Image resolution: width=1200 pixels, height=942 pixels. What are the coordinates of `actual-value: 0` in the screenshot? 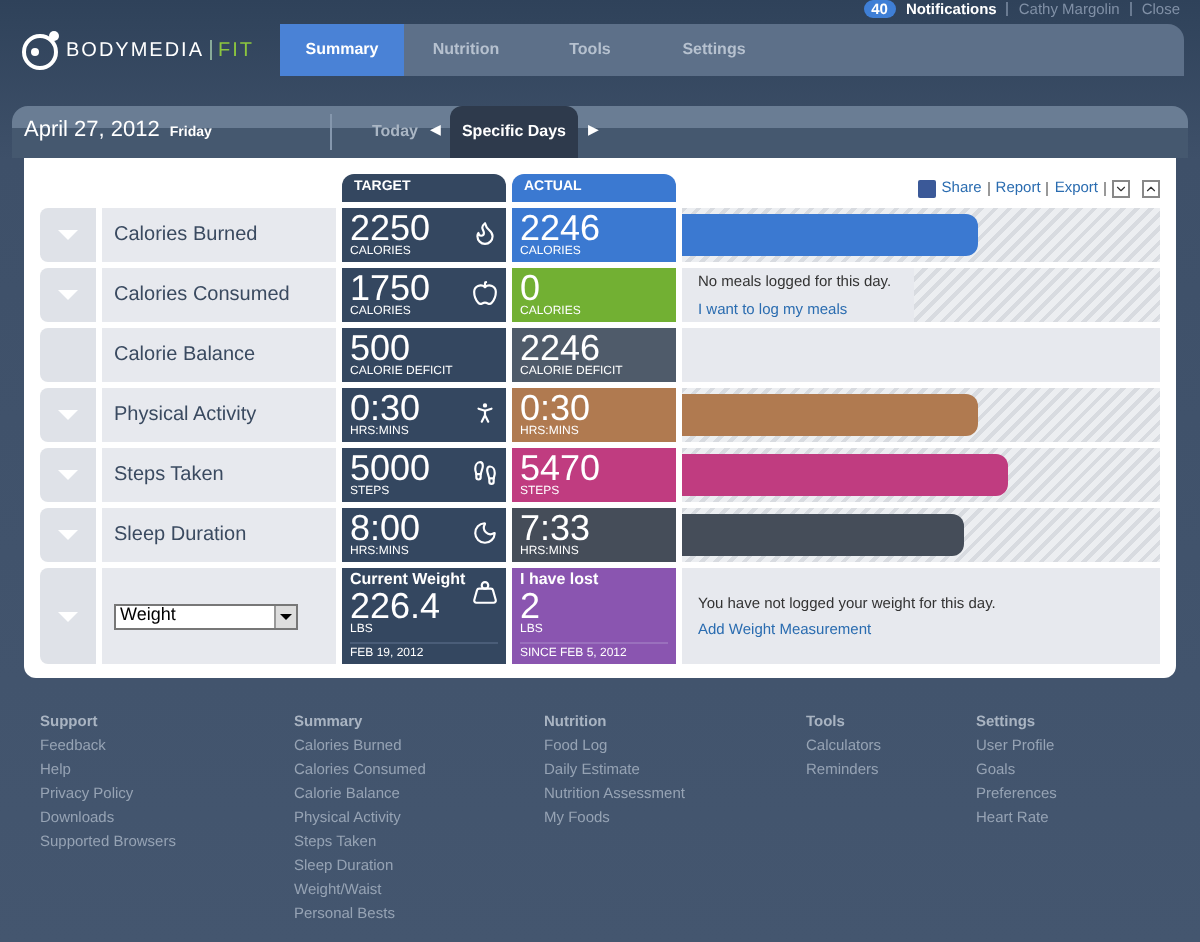 It's located at (530, 288).